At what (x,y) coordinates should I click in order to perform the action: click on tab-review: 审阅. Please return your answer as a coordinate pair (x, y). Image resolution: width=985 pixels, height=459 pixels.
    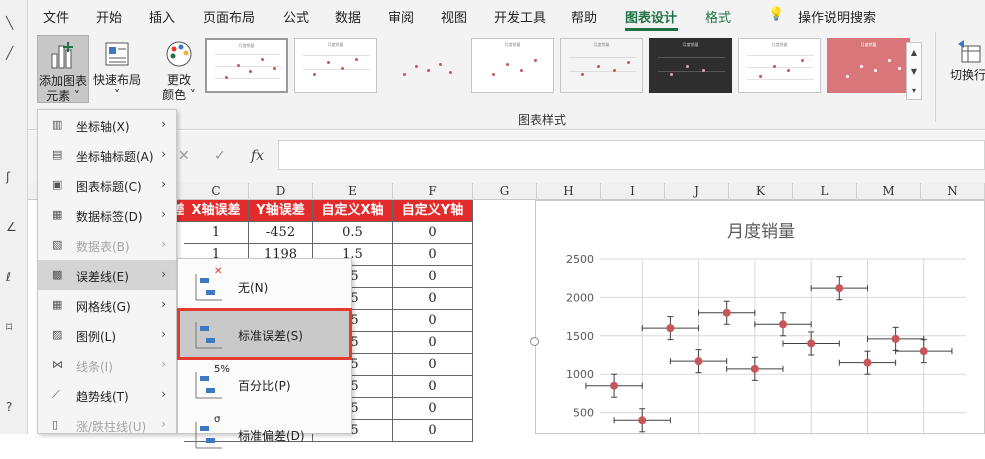
    Looking at the image, I should click on (401, 16).